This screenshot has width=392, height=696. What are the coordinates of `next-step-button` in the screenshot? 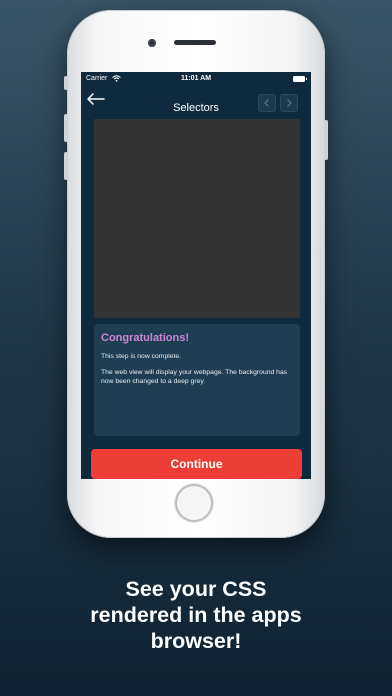 It's located at (289, 103).